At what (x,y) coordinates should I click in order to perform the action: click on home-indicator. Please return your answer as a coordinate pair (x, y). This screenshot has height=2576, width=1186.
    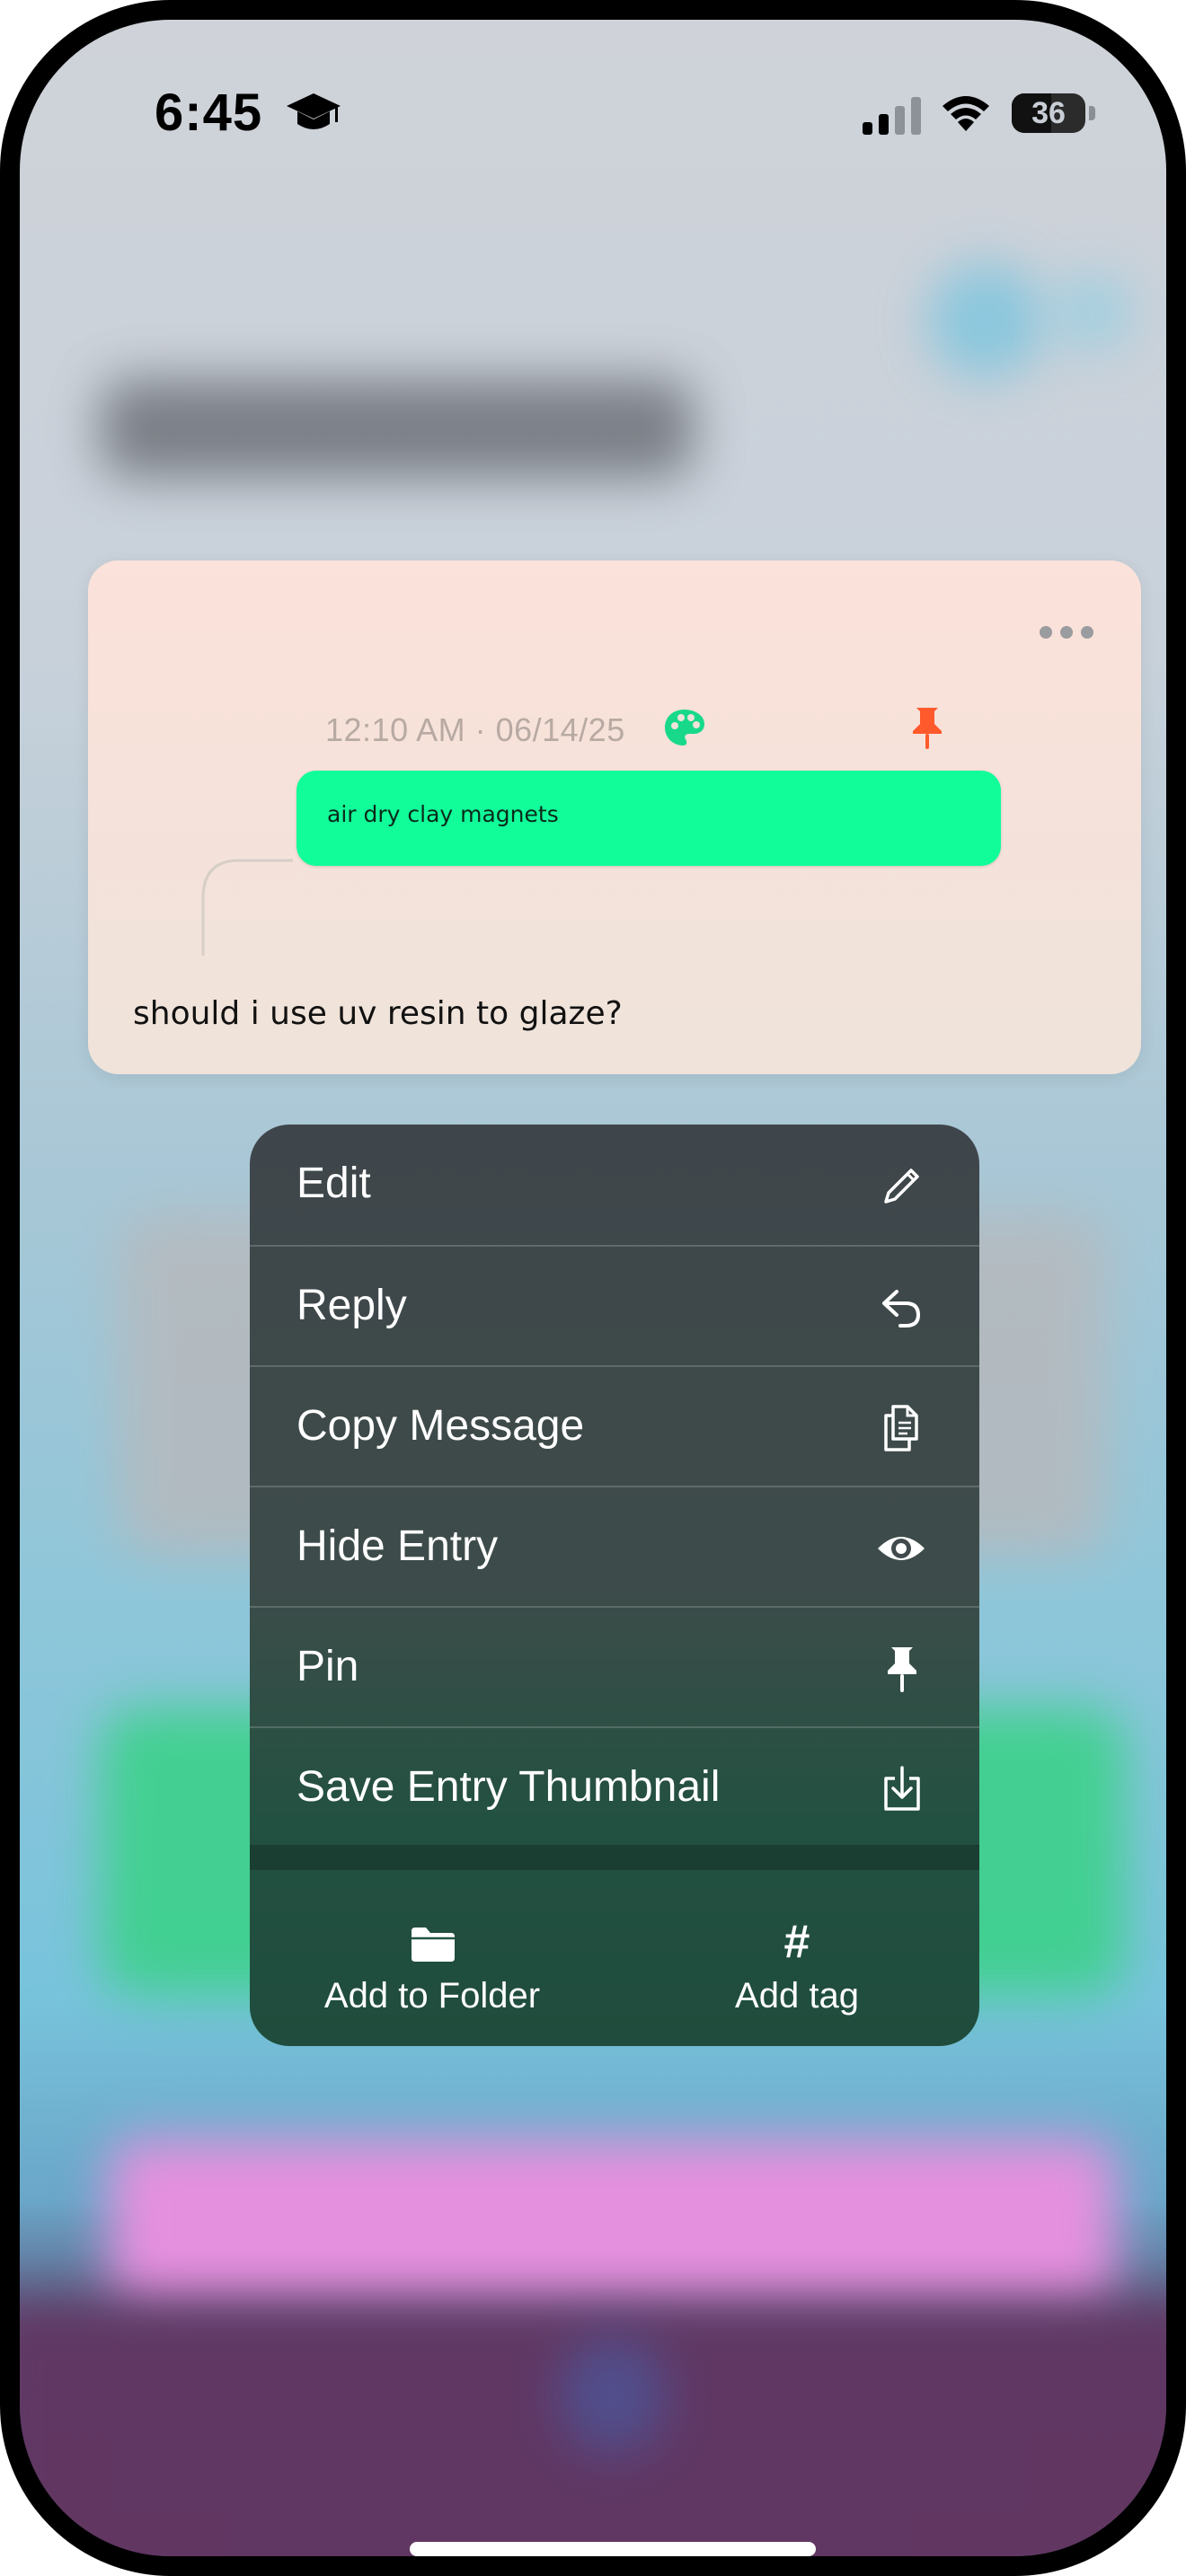
    Looking at the image, I should click on (613, 2549).